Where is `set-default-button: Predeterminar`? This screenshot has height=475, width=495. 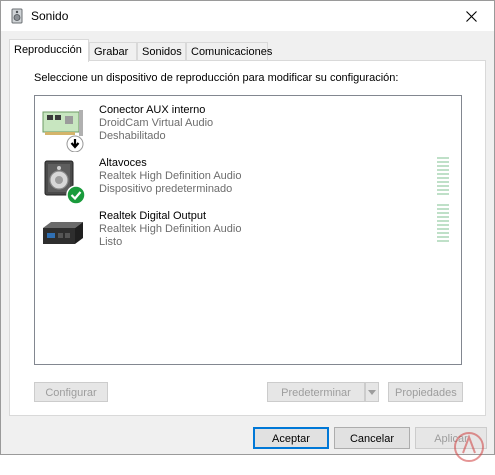 set-default-button: Predeterminar is located at coordinates (316, 392).